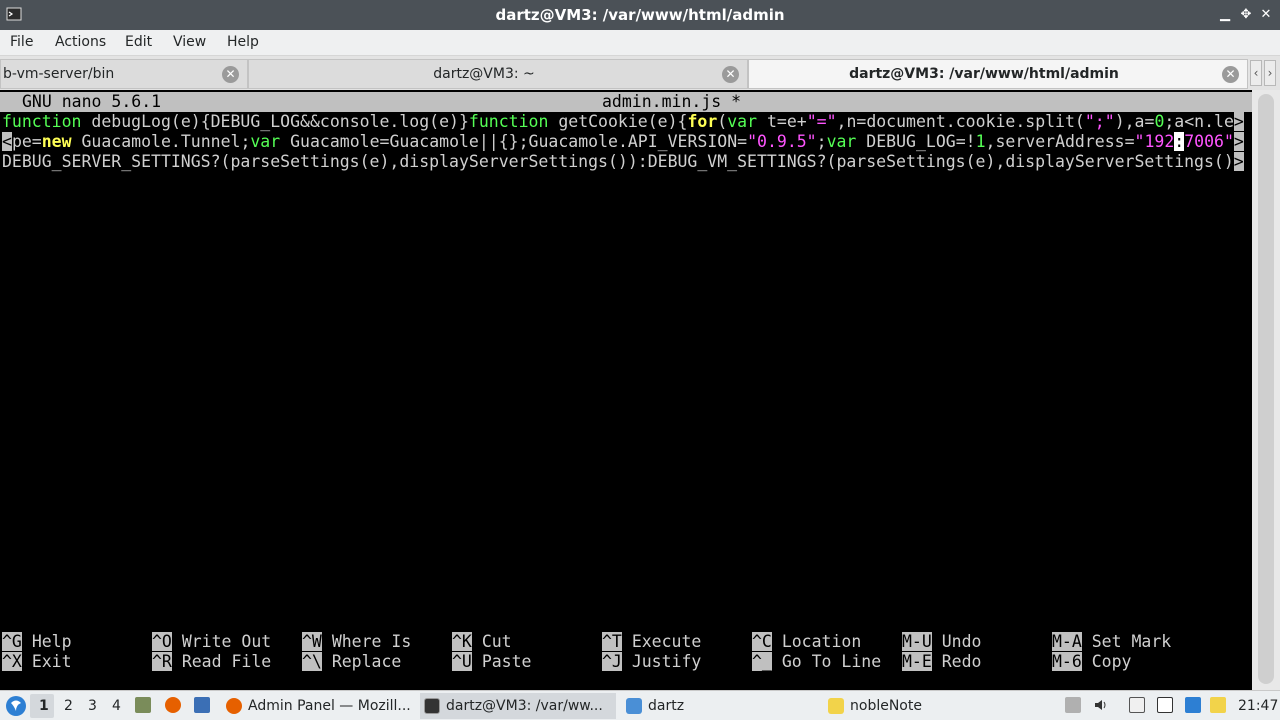 This screenshot has height=720, width=1280. Describe the element at coordinates (42, 121) in the screenshot. I see `code-token: function` at that location.